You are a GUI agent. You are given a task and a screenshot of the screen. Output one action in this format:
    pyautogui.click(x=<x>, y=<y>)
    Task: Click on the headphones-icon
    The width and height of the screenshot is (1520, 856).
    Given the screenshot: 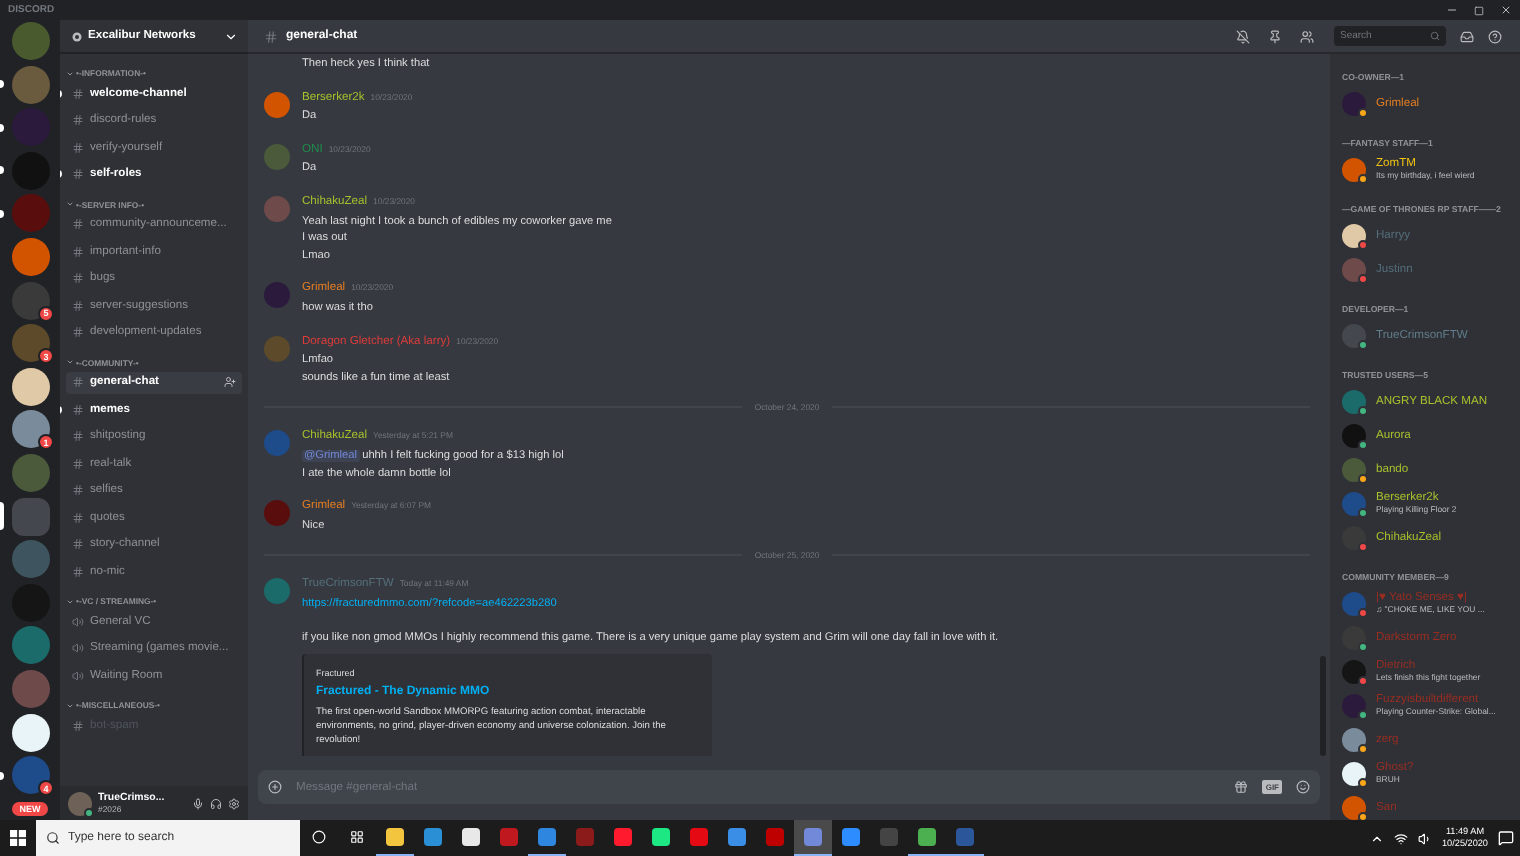 What is the action you would take?
    pyautogui.click(x=216, y=803)
    